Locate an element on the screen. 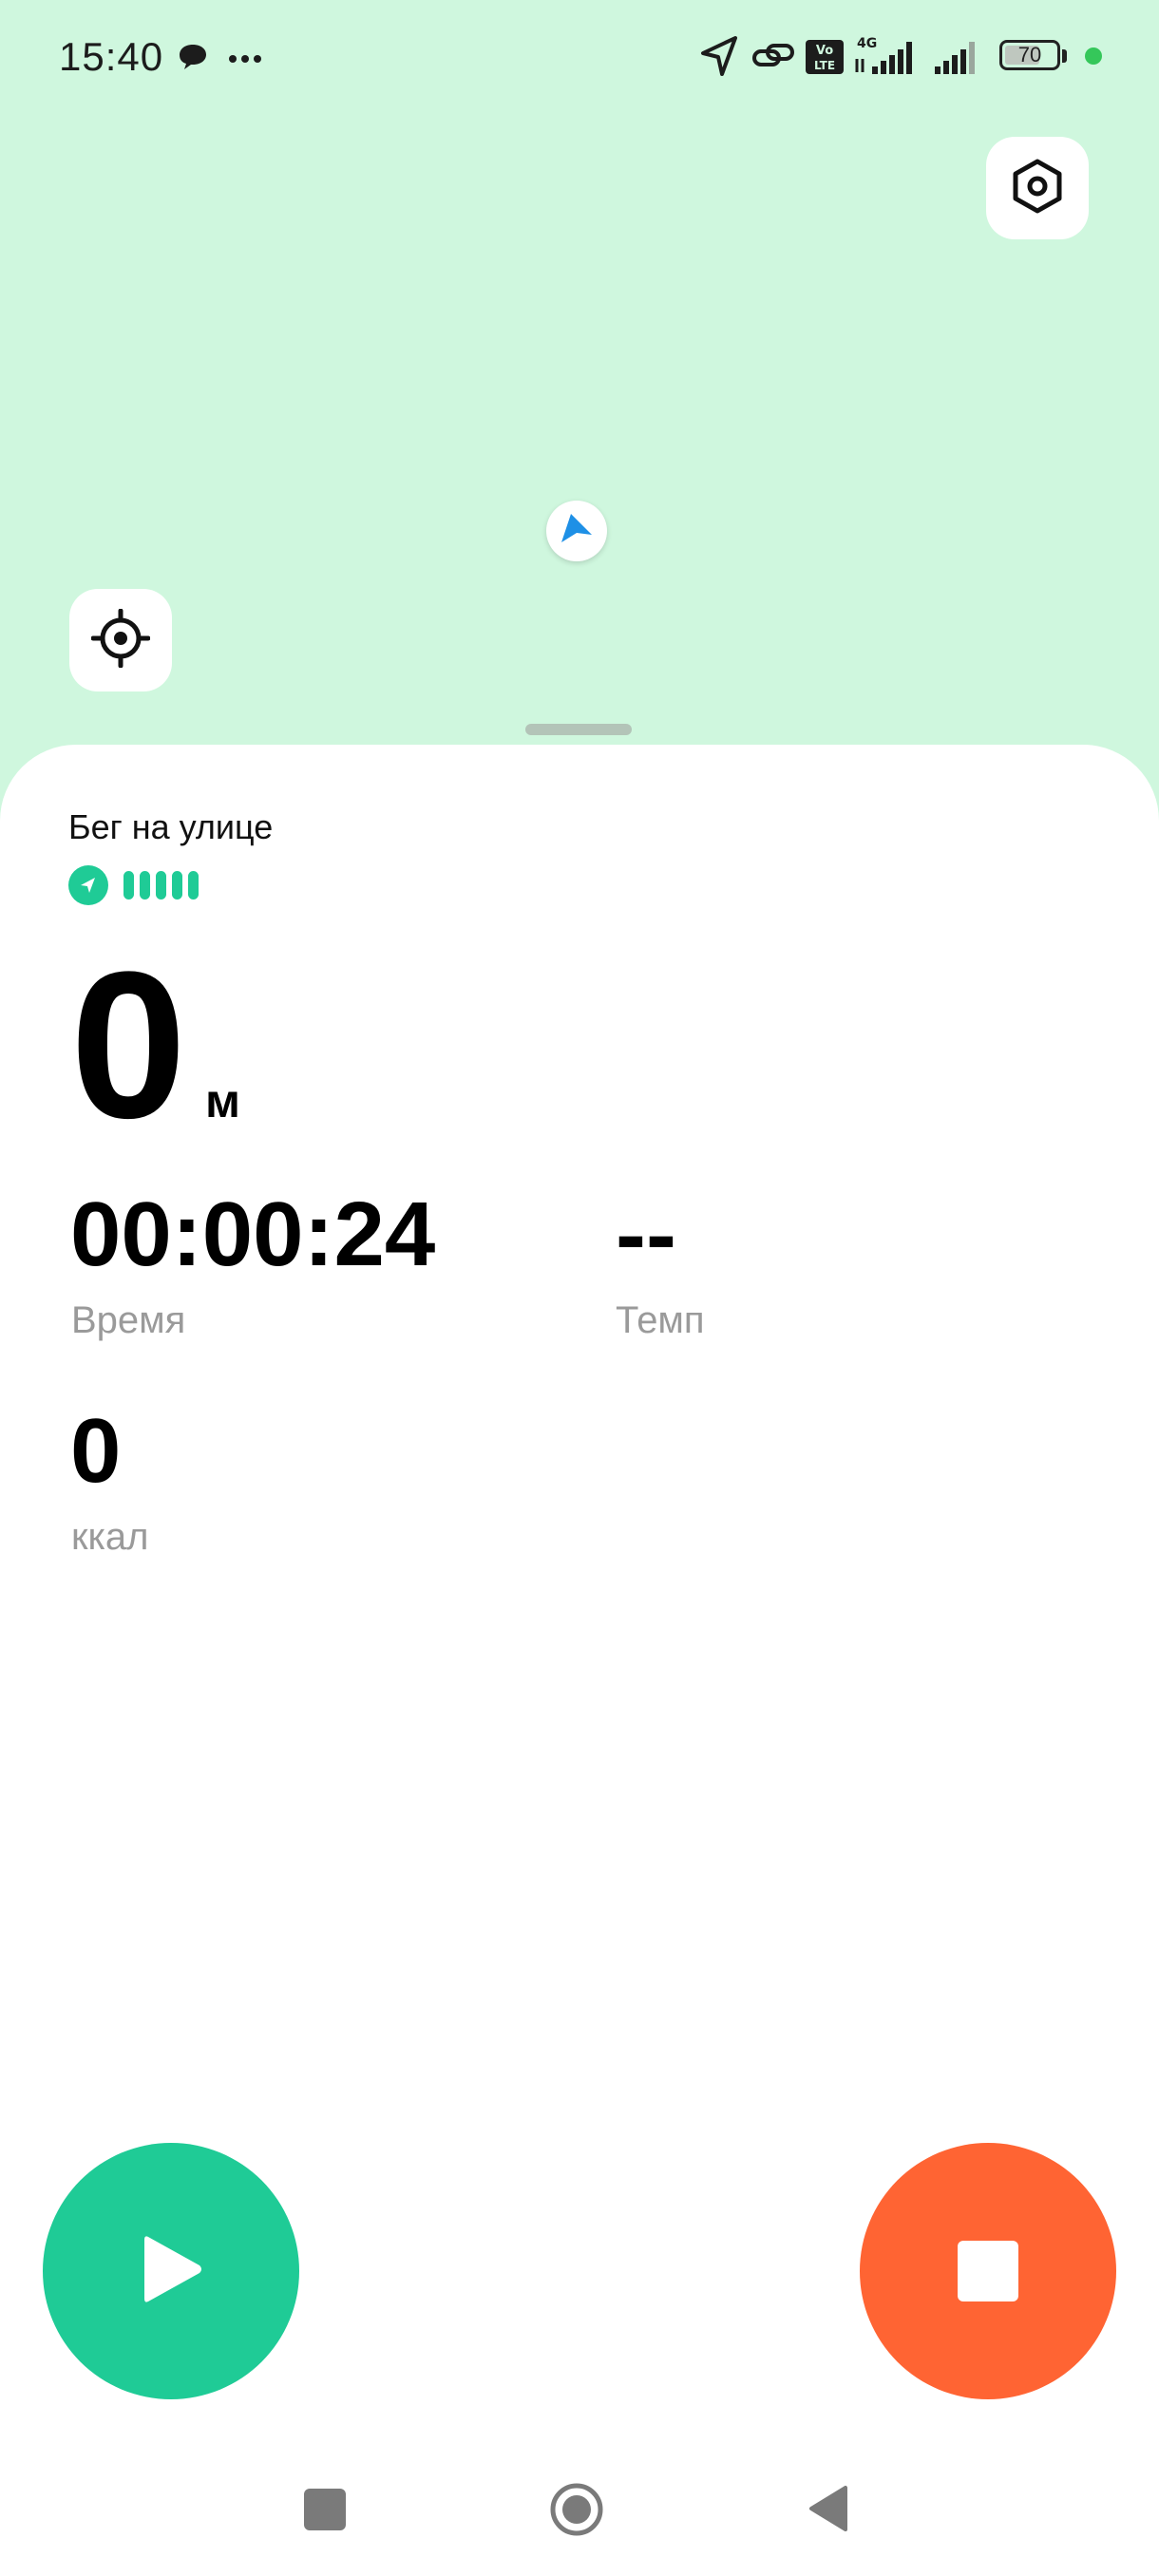 This screenshot has height=2576, width=1159. calories-value: 0 is located at coordinates (96, 1451).